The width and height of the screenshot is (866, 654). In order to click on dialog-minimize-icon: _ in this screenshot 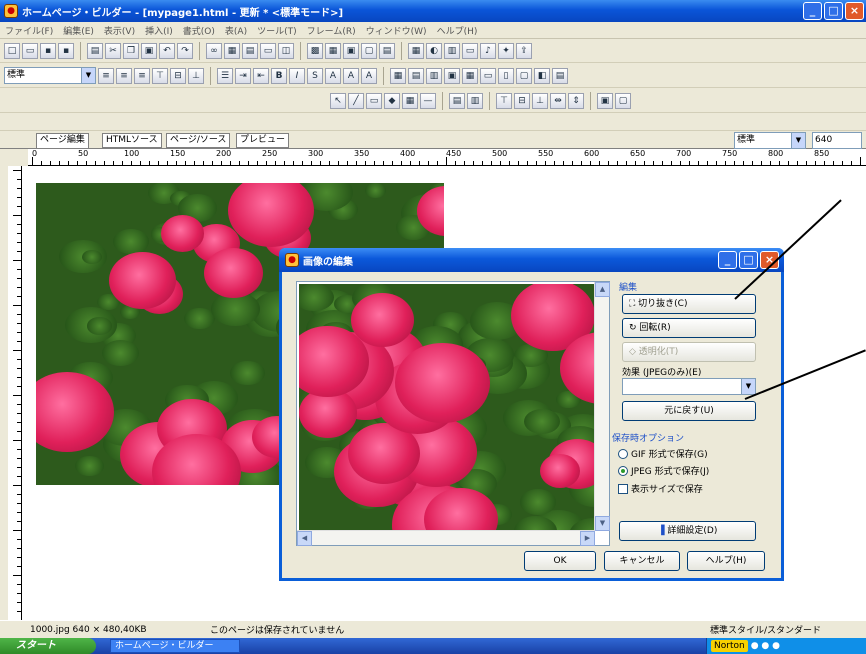, I will do `click(727, 260)`.